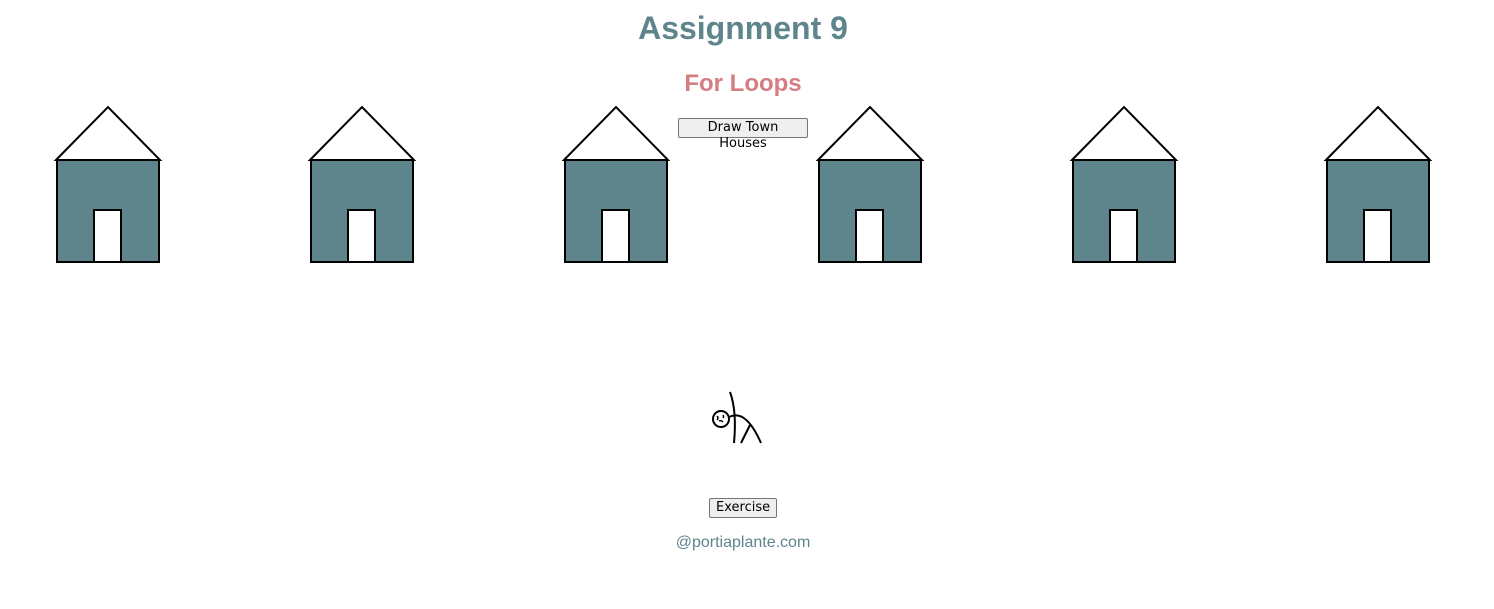 The image size is (1494, 609). Describe the element at coordinates (737, 417) in the screenshot. I see `stretching-stick-figure-icon` at that location.